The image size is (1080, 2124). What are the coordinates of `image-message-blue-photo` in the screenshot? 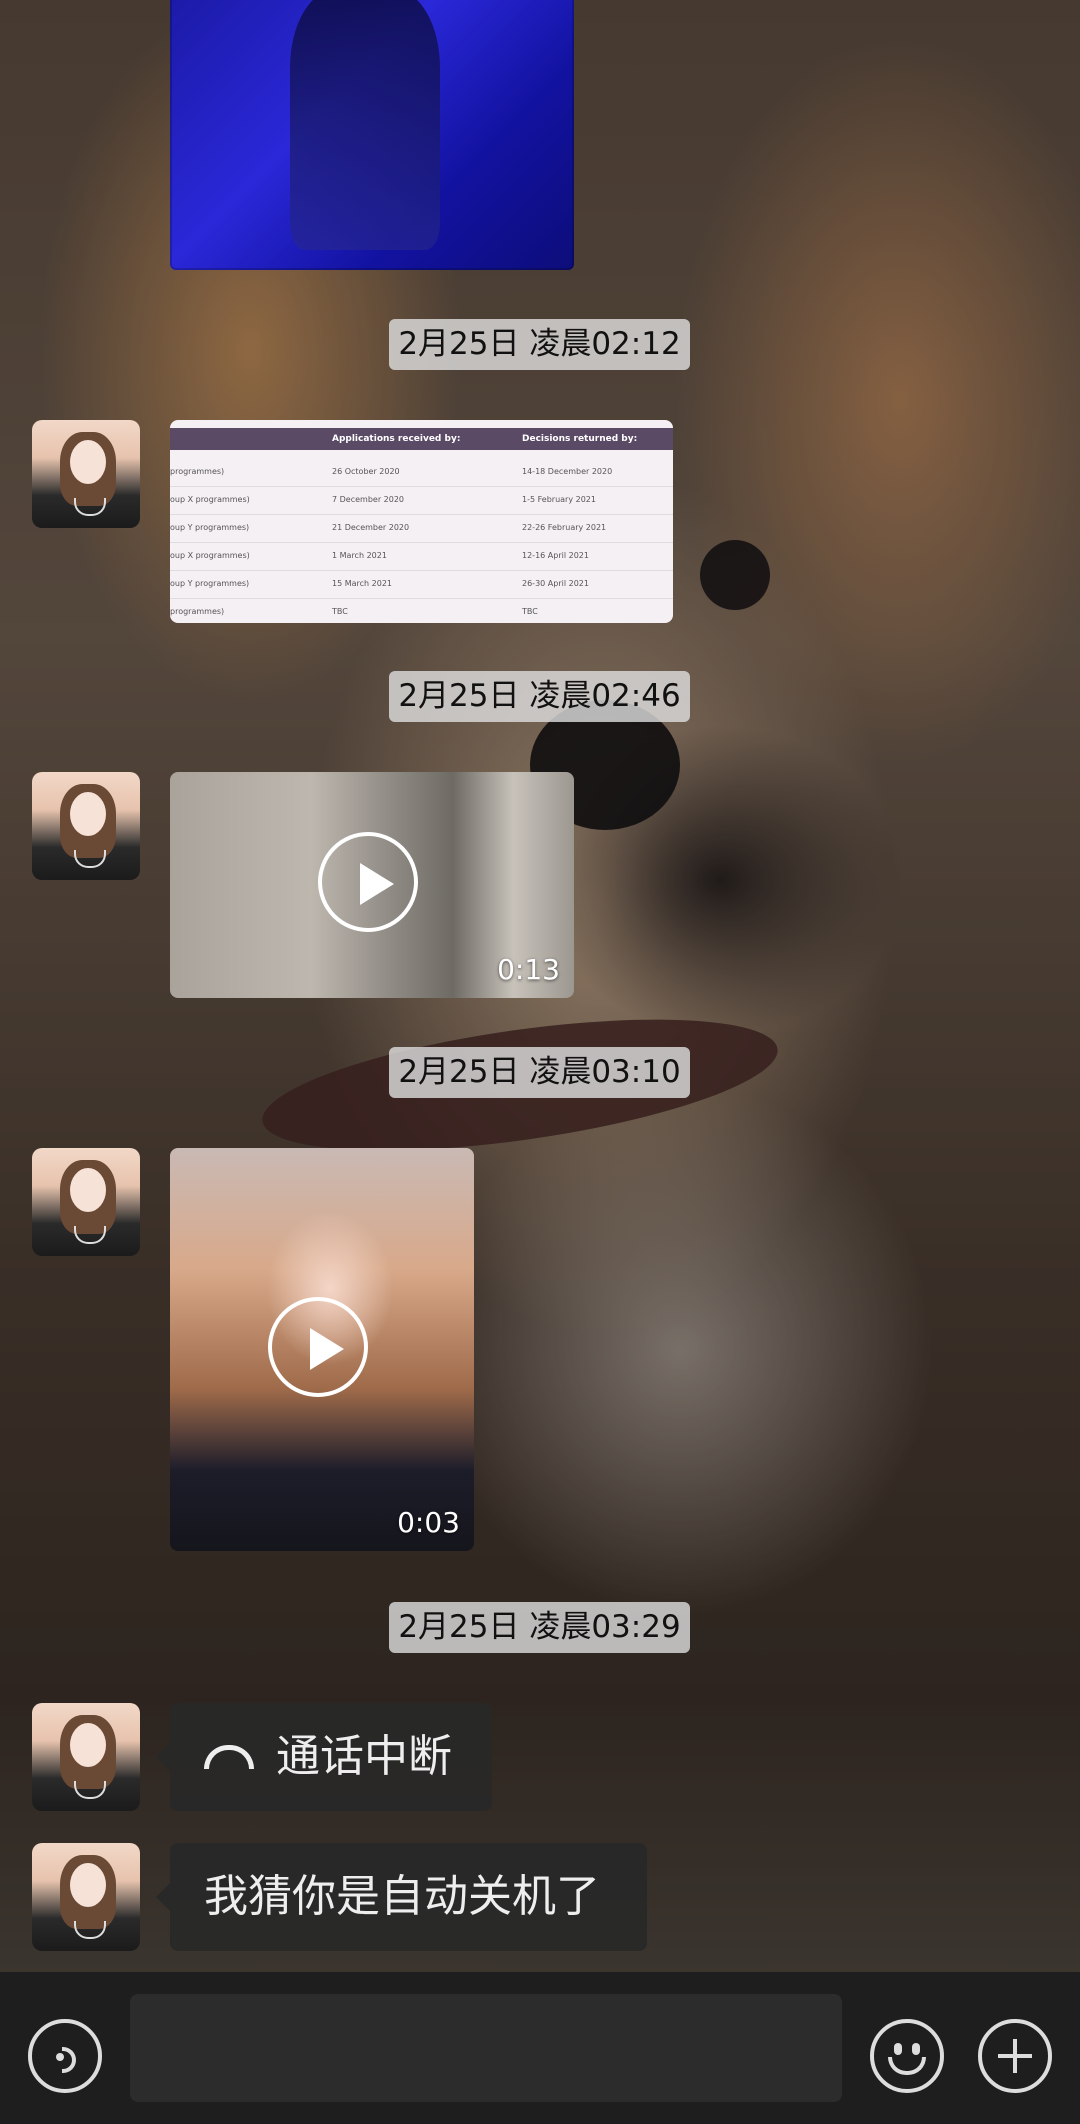 It's located at (372, 135).